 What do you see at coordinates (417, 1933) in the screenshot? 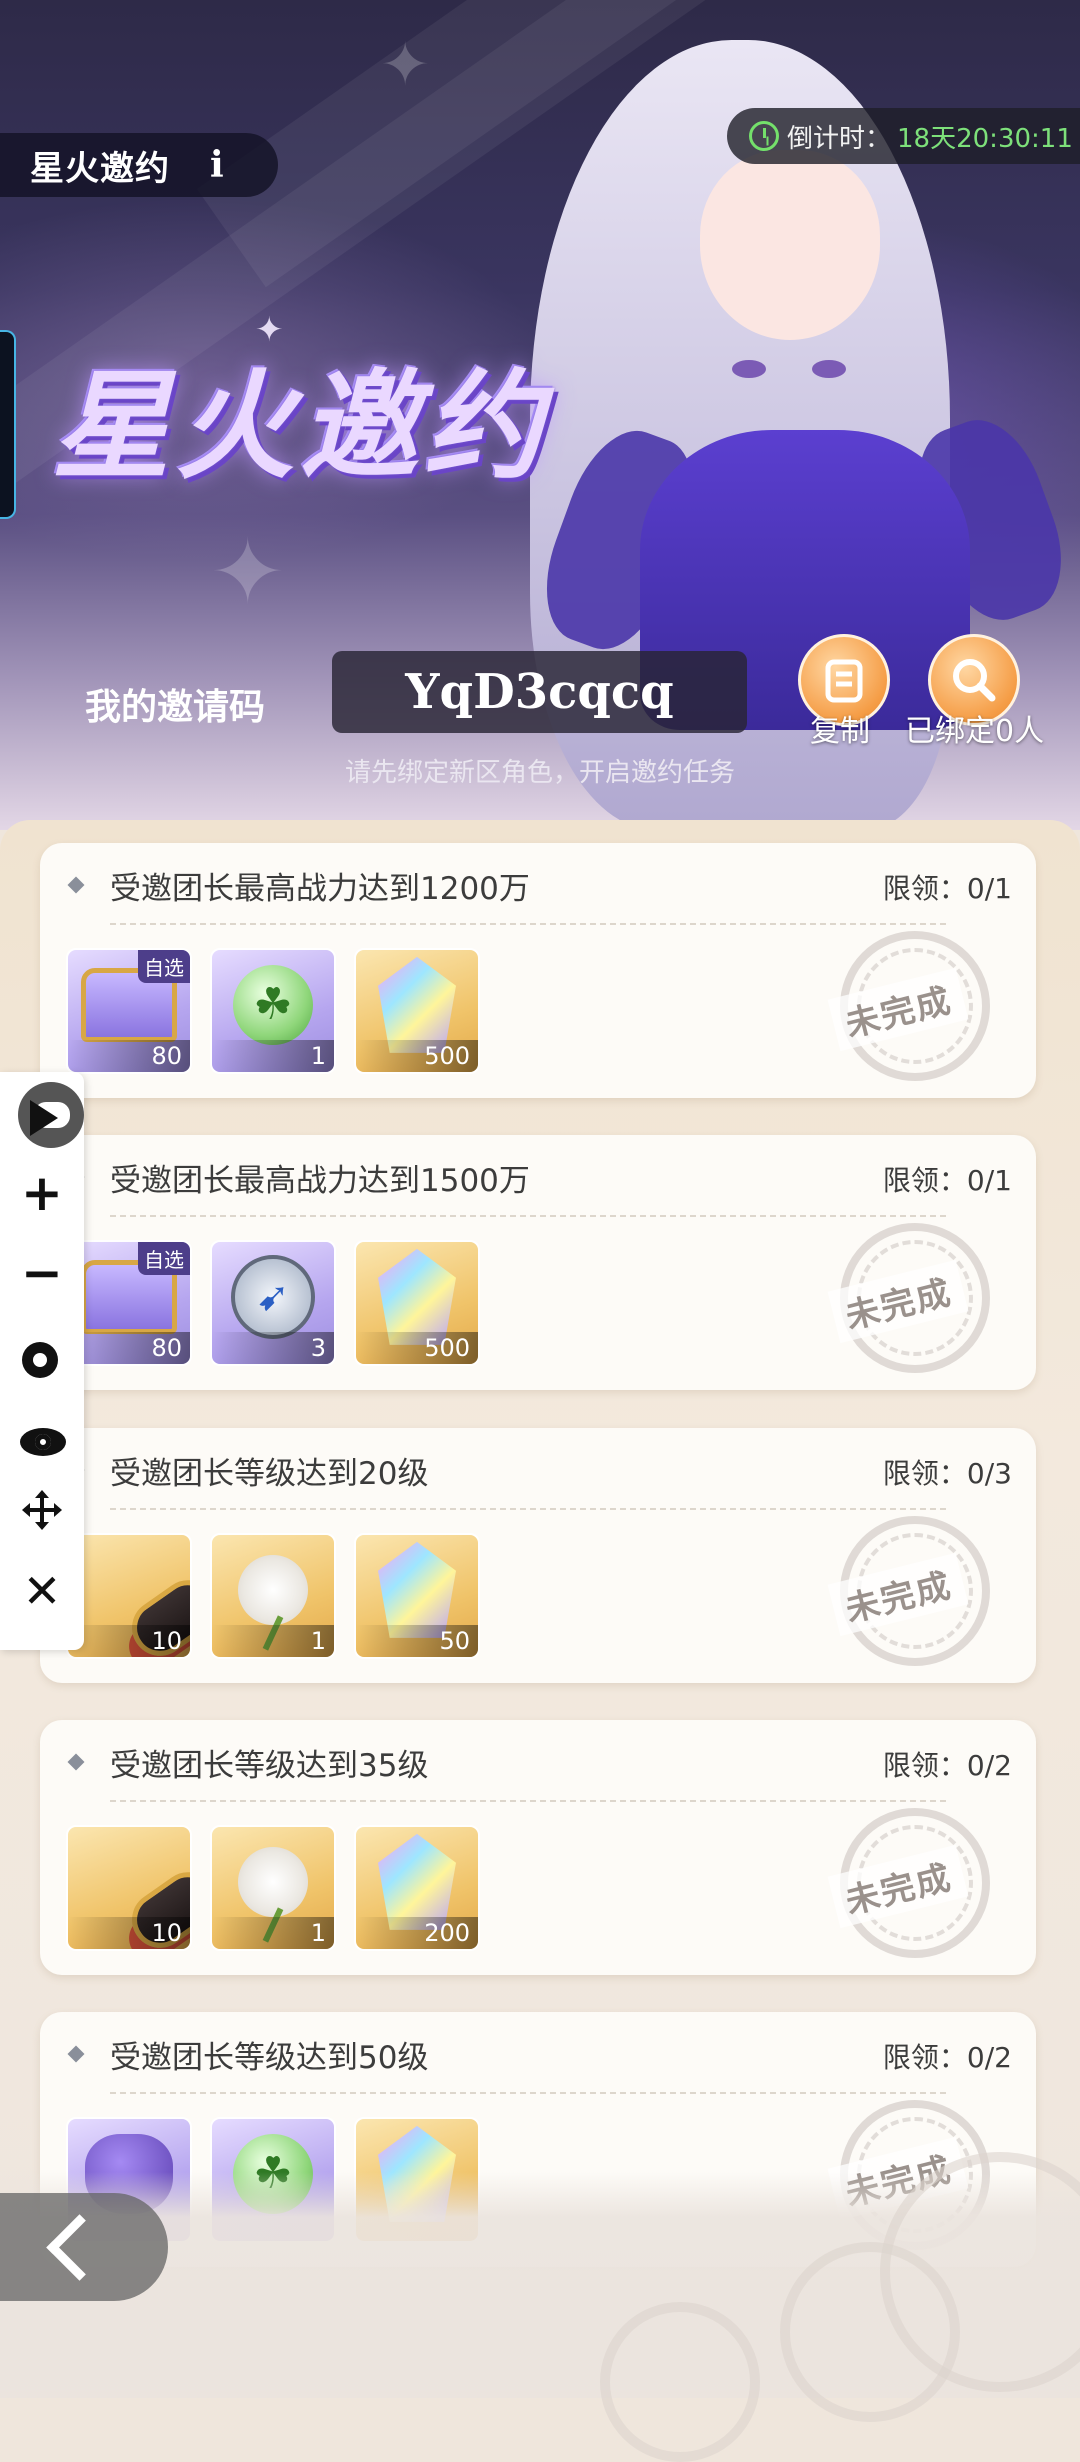
I see `reward-quantity: 200` at bounding box center [417, 1933].